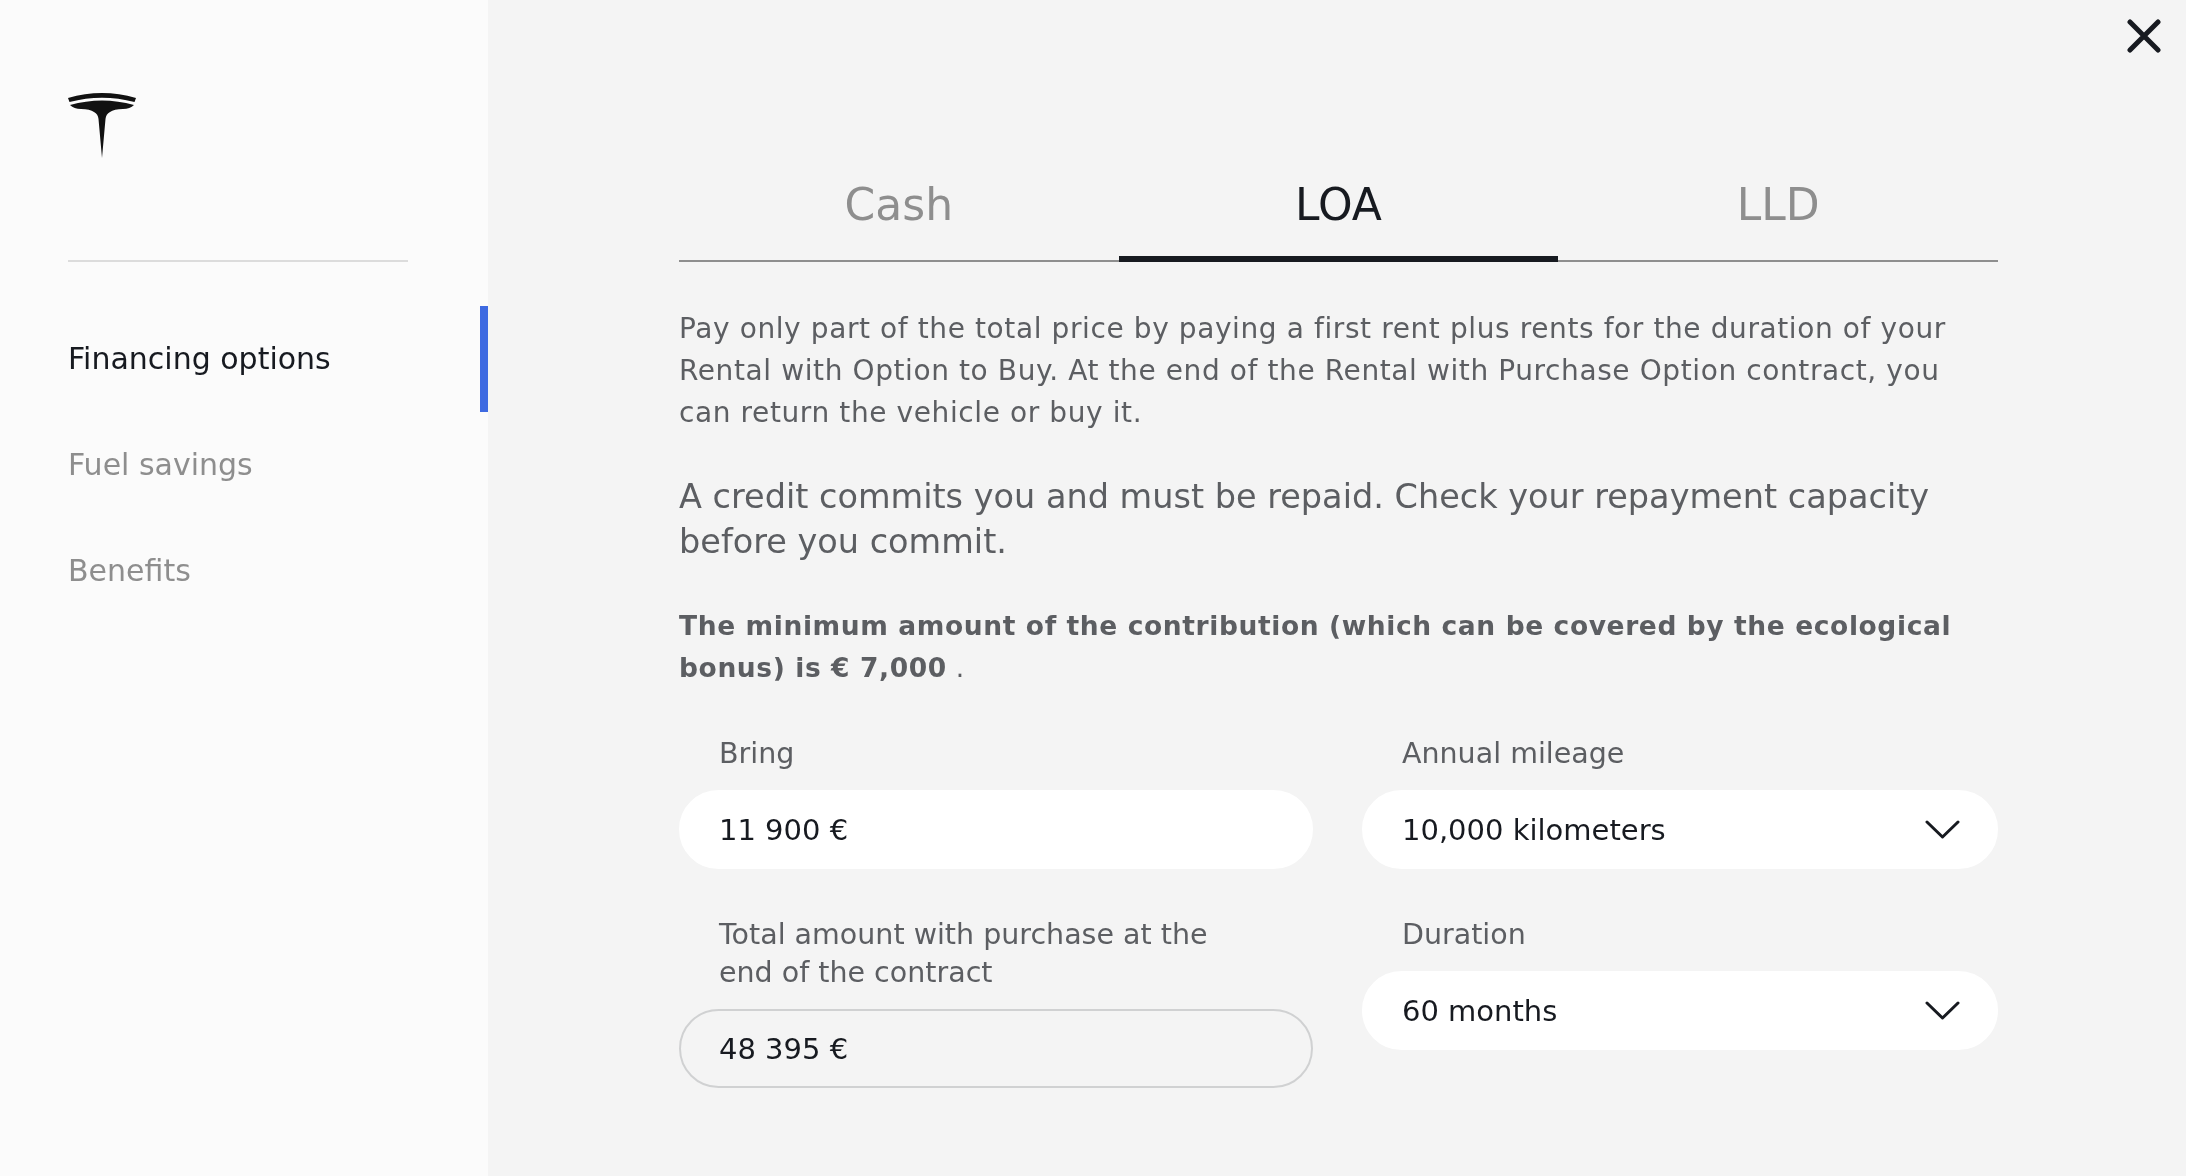 The height and width of the screenshot is (1176, 2186). I want to click on field-label: Bring, so click(757, 754).